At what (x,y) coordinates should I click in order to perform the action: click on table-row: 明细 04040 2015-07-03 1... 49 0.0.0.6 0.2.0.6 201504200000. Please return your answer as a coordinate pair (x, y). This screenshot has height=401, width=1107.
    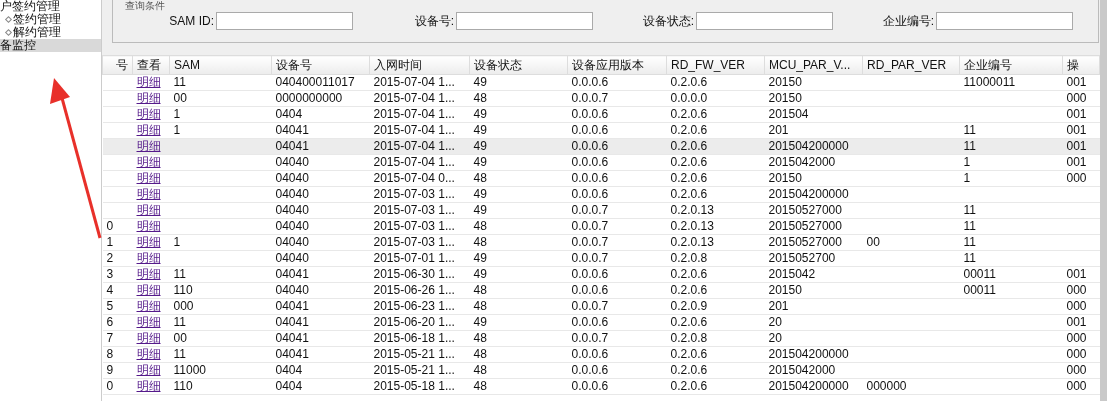
    Looking at the image, I should click on (601, 194).